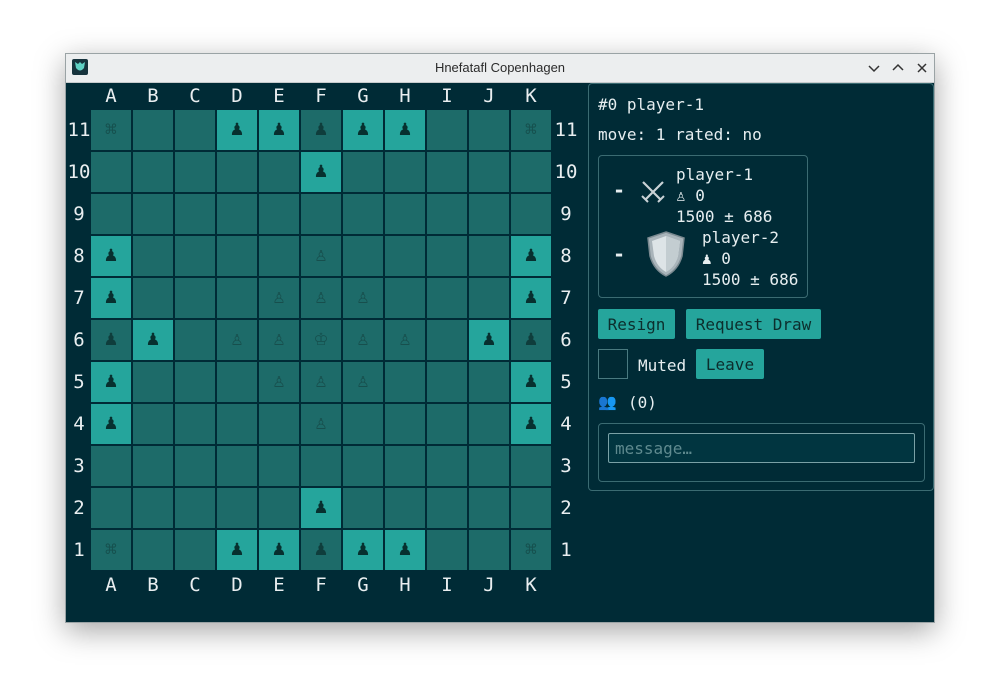  I want to click on minimize-button, so click(874, 68).